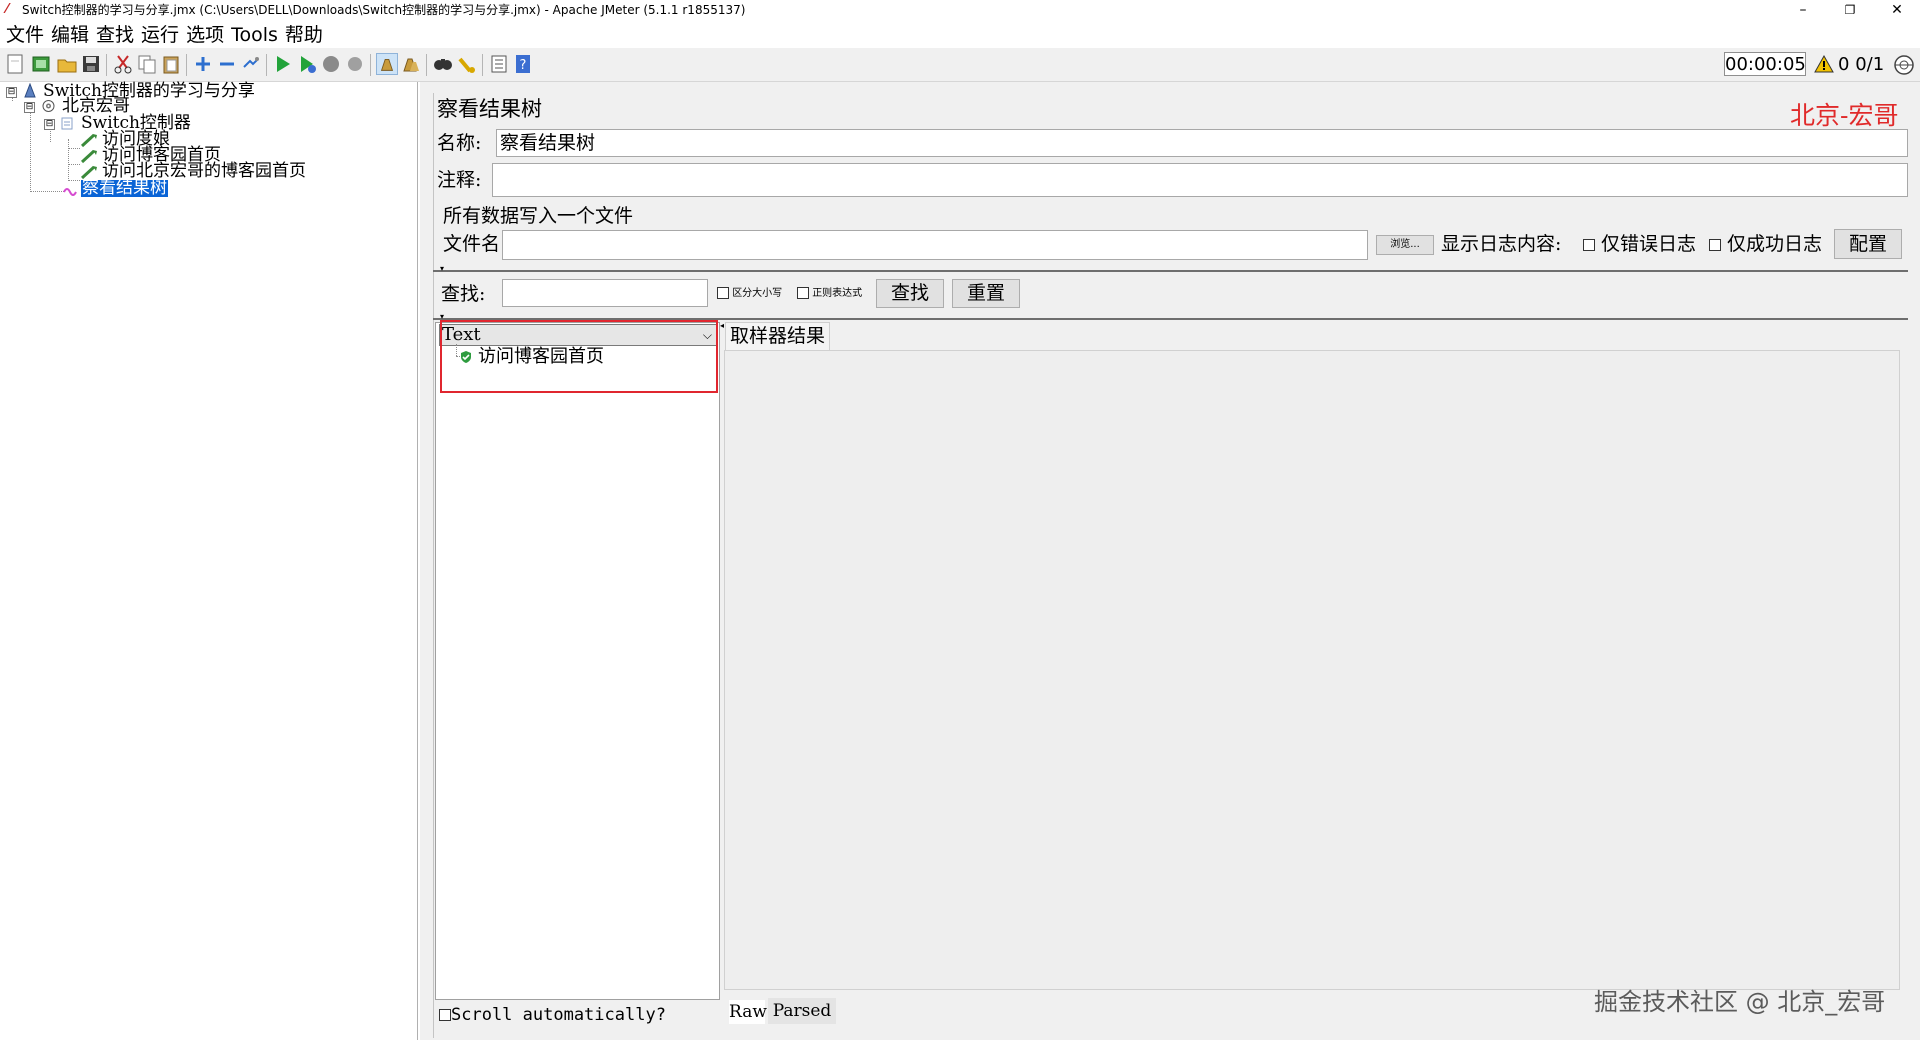 This screenshot has height=1040, width=1920. I want to click on menu-bar: 文件 编辑 查找 运行 选项 Tools 帮助, so click(960, 35).